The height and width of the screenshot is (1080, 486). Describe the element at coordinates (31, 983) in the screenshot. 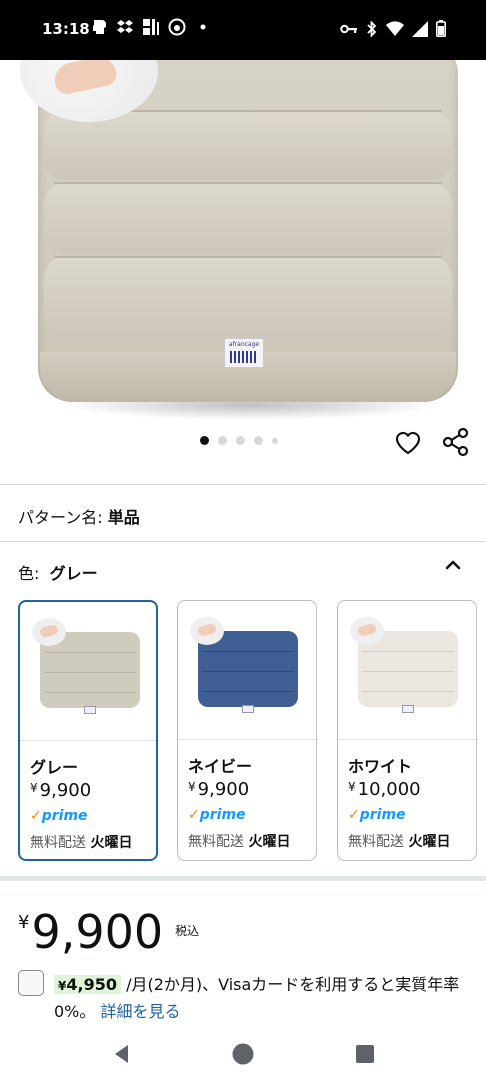

I see `installment-checkbox` at that location.